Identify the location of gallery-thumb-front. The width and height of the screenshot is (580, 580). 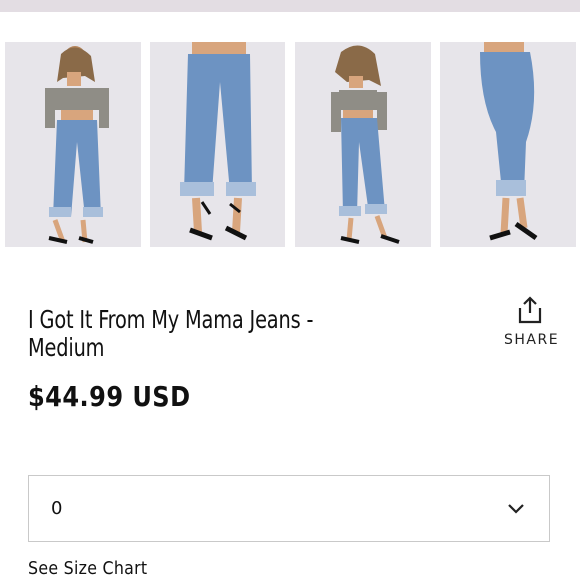
(73, 144).